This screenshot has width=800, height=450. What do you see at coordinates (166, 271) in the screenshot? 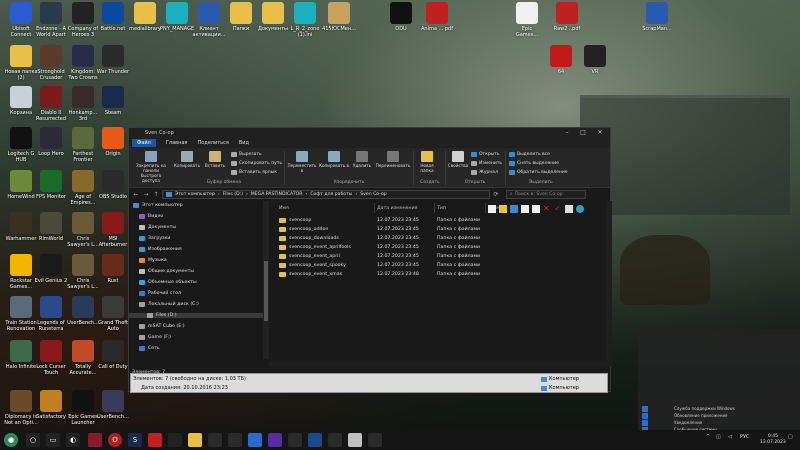
I see `nav-item: Общие документы` at bounding box center [166, 271].